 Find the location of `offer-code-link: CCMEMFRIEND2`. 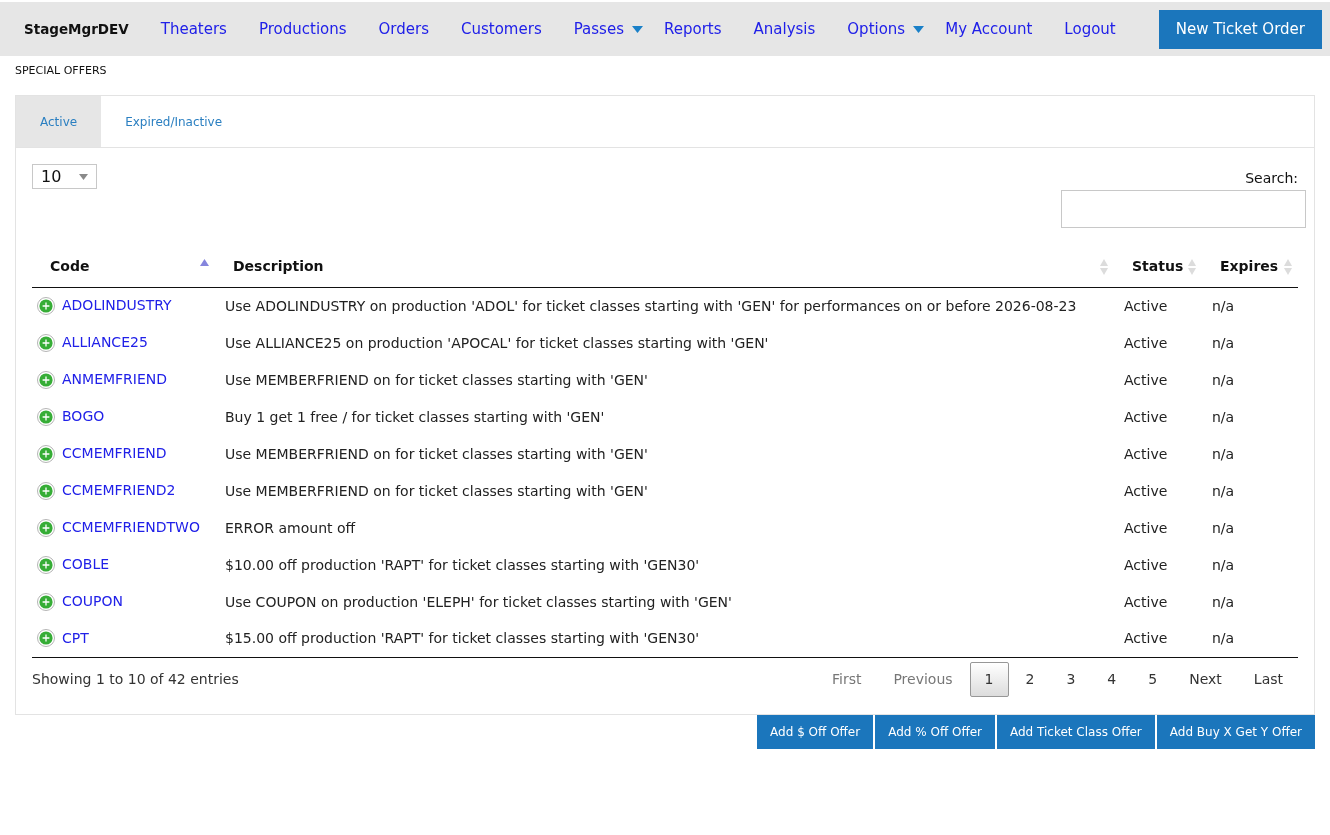

offer-code-link: CCMEMFRIEND2 is located at coordinates (119, 490).